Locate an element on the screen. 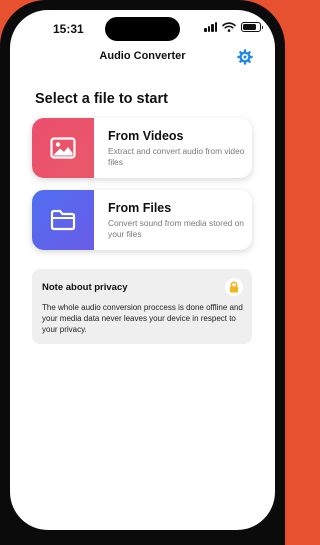 The height and width of the screenshot is (545, 320). page-heading: Select a file to start is located at coordinates (101, 99).